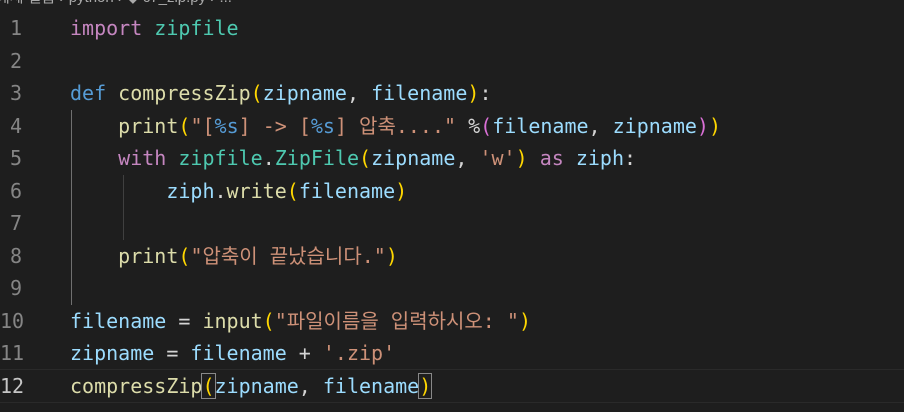 The width and height of the screenshot is (904, 412). What do you see at coordinates (452, 191) in the screenshot?
I see `code-line: 6 ziph.write(filename)` at bounding box center [452, 191].